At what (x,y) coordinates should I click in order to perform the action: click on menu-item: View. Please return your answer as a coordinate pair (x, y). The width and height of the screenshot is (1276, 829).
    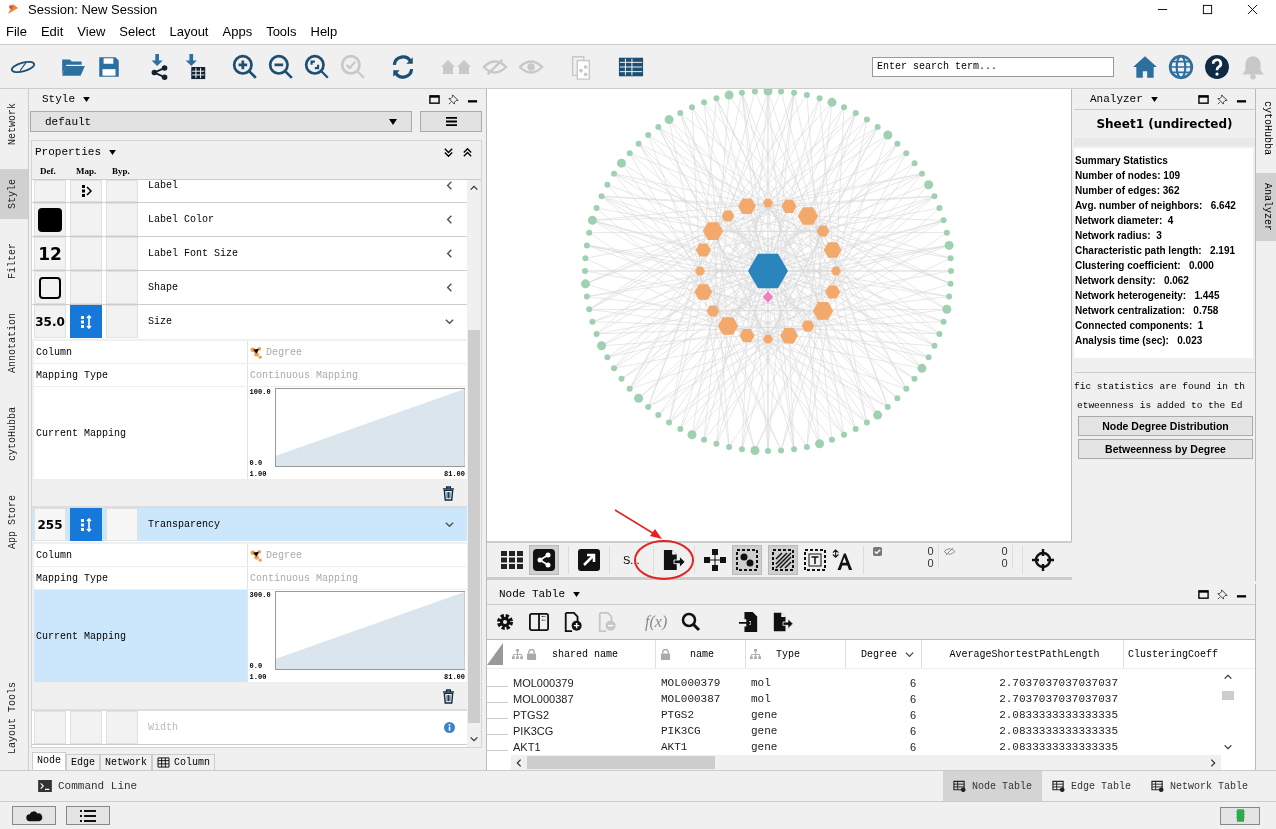
    Looking at the image, I should click on (91, 31).